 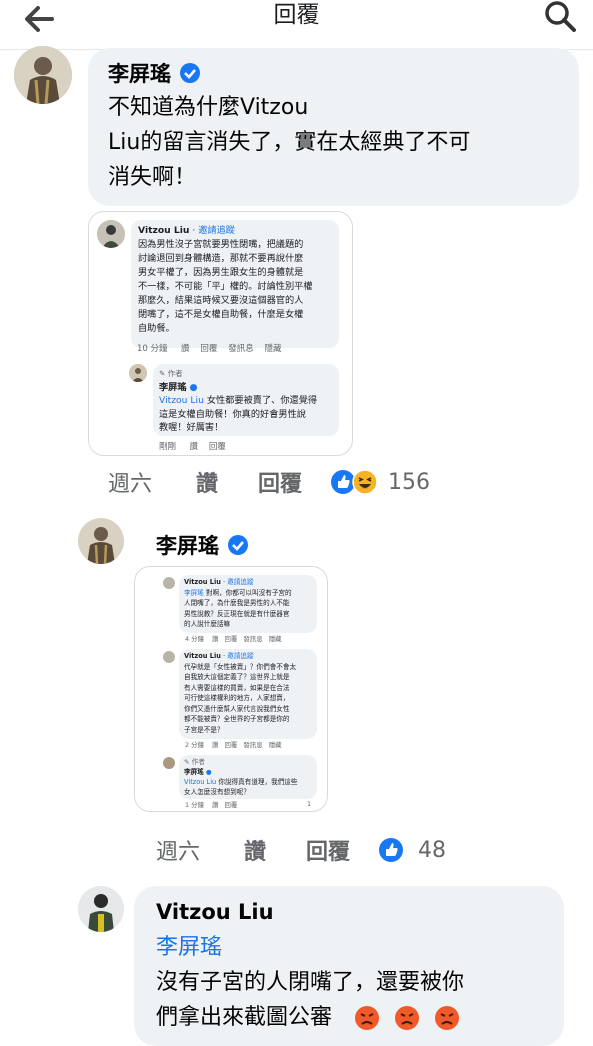 What do you see at coordinates (240, 666) in the screenshot?
I see `mini-line: 代孕就是「女性被賣」？你們會不會太` at bounding box center [240, 666].